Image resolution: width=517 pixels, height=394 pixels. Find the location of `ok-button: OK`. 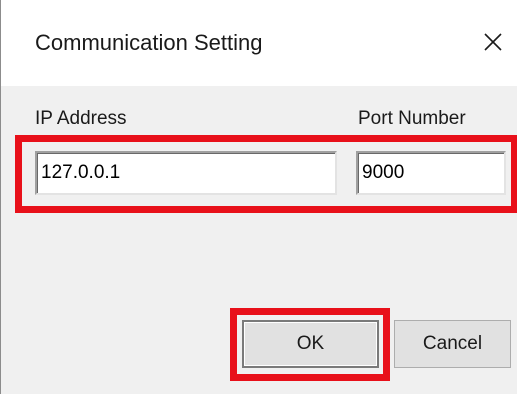

ok-button: OK is located at coordinates (310, 344).